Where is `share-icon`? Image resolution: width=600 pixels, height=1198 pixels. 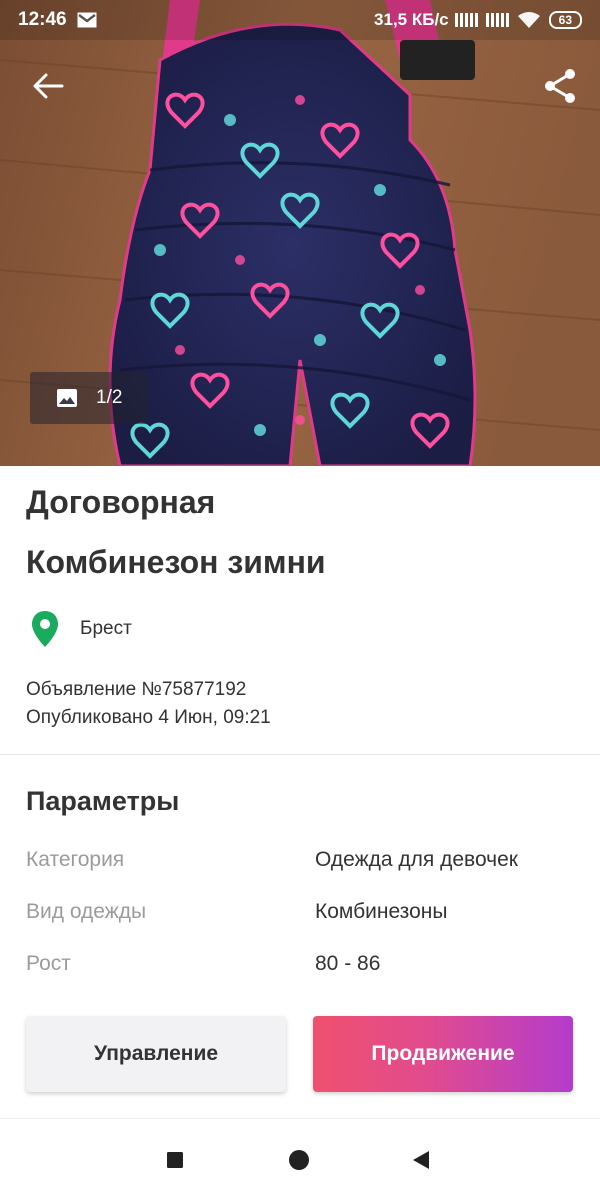 share-icon is located at coordinates (560, 86).